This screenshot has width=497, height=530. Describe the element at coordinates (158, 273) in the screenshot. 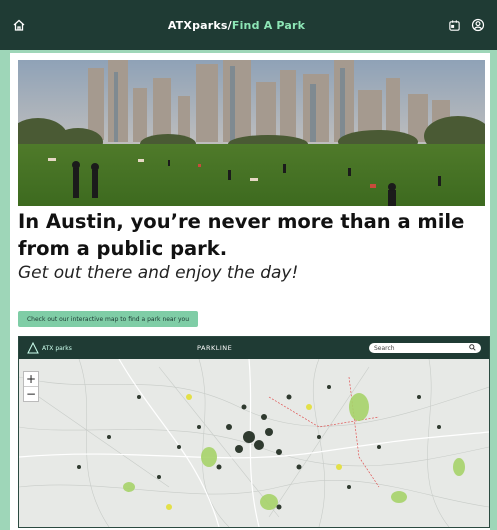

I see `hero-subheadline: Get out there and enjoy the day!` at that location.